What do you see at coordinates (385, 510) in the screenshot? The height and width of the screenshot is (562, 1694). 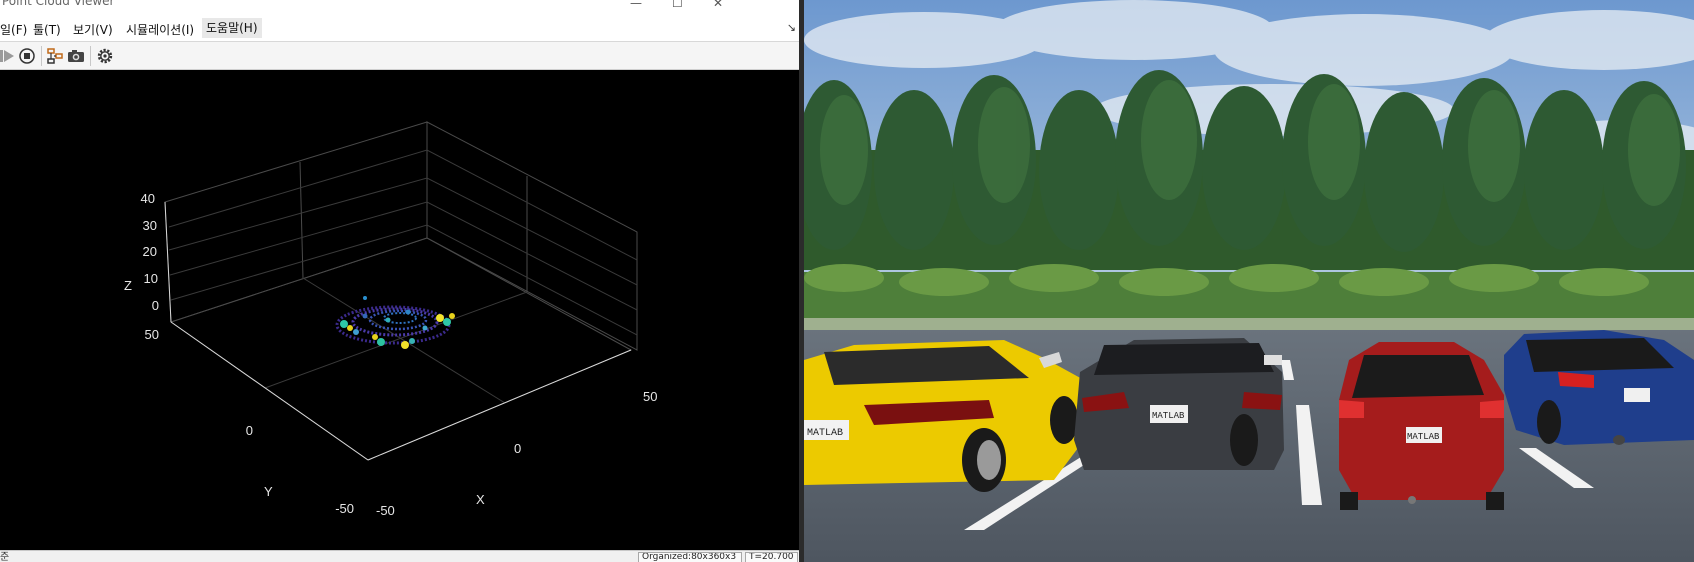 I see `x-tick-neg50: -50` at bounding box center [385, 510].